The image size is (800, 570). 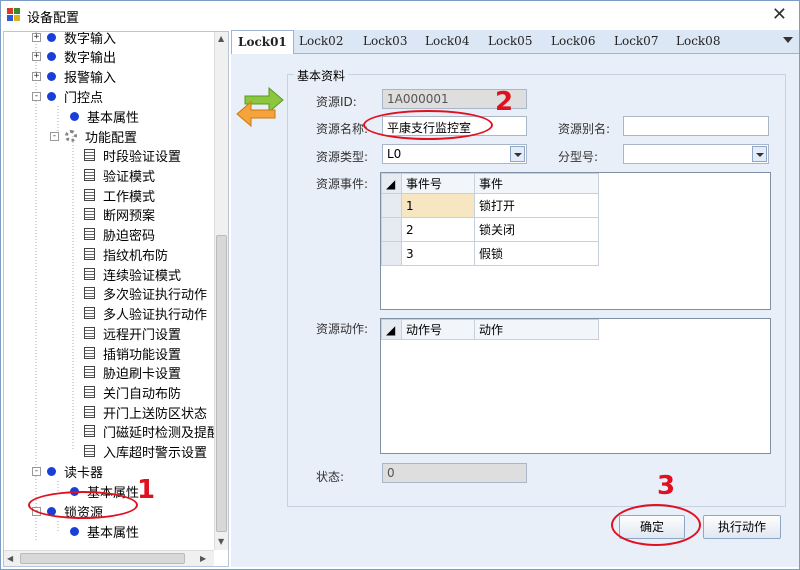 I want to click on subtype-select, so click(x=696, y=154).